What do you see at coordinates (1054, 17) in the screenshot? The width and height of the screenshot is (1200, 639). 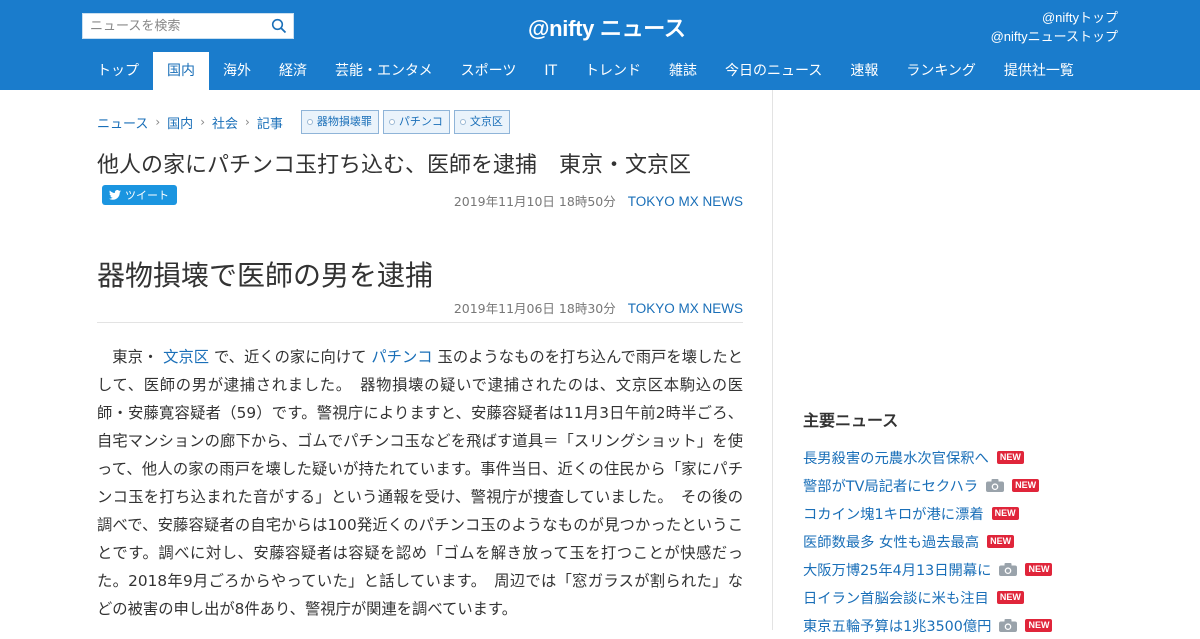 I see `nifty-top-link: @niftyトップ` at bounding box center [1054, 17].